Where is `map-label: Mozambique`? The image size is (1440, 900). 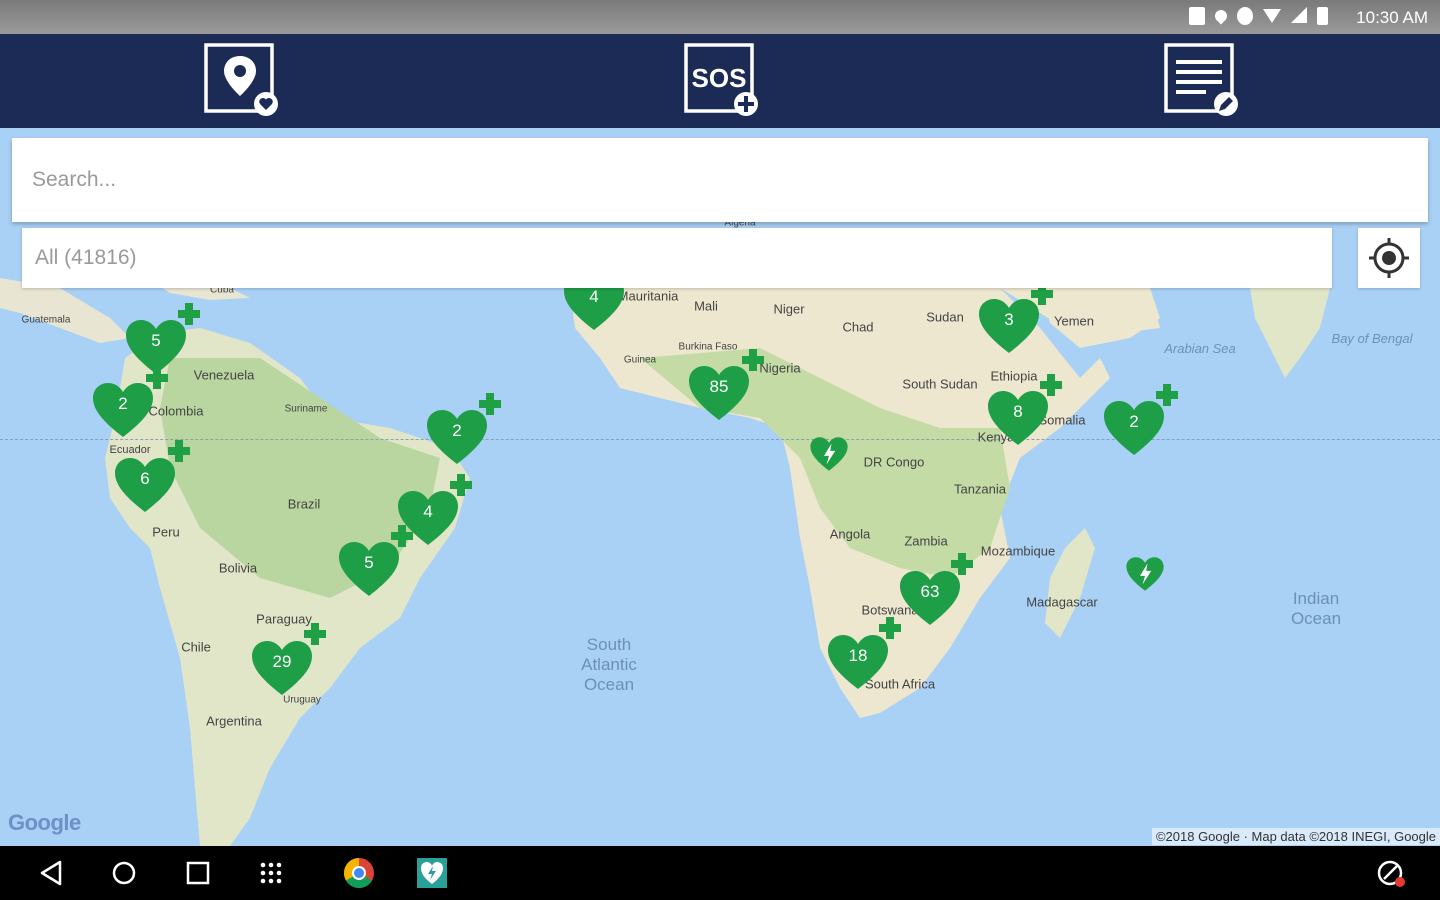 map-label: Mozambique is located at coordinates (1018, 551).